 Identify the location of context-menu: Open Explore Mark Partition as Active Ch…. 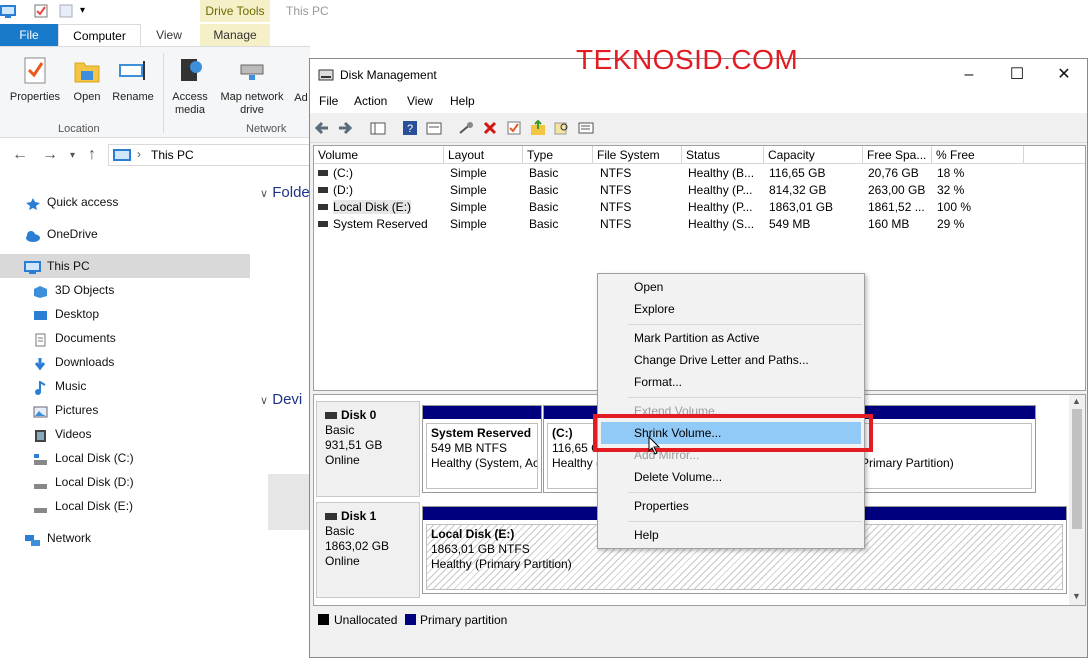
(731, 411).